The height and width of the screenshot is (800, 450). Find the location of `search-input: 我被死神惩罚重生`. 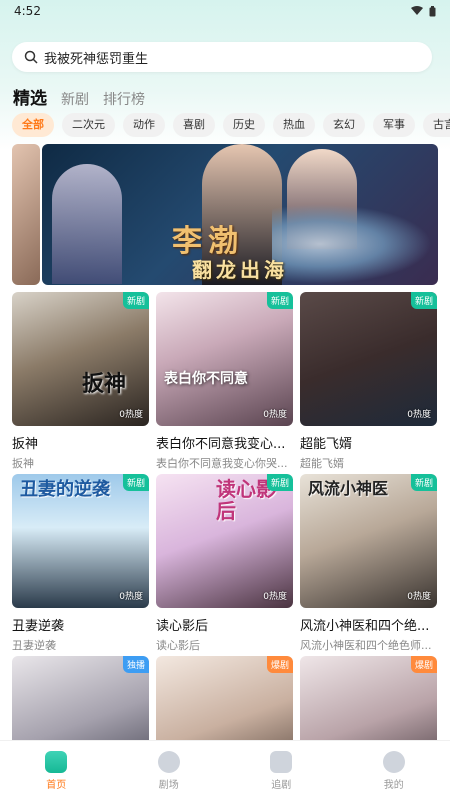

search-input: 我被死神惩罚重生 is located at coordinates (96, 57).